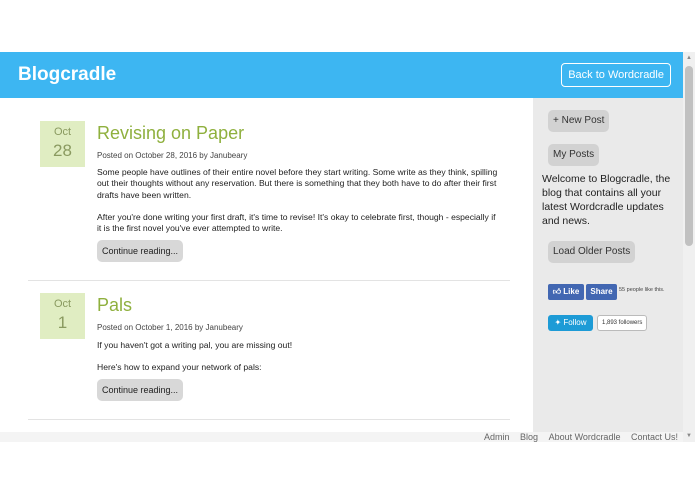 This screenshot has height=494, width=695. I want to click on page-scrollbar: ▲ ▼, so click(689, 247).